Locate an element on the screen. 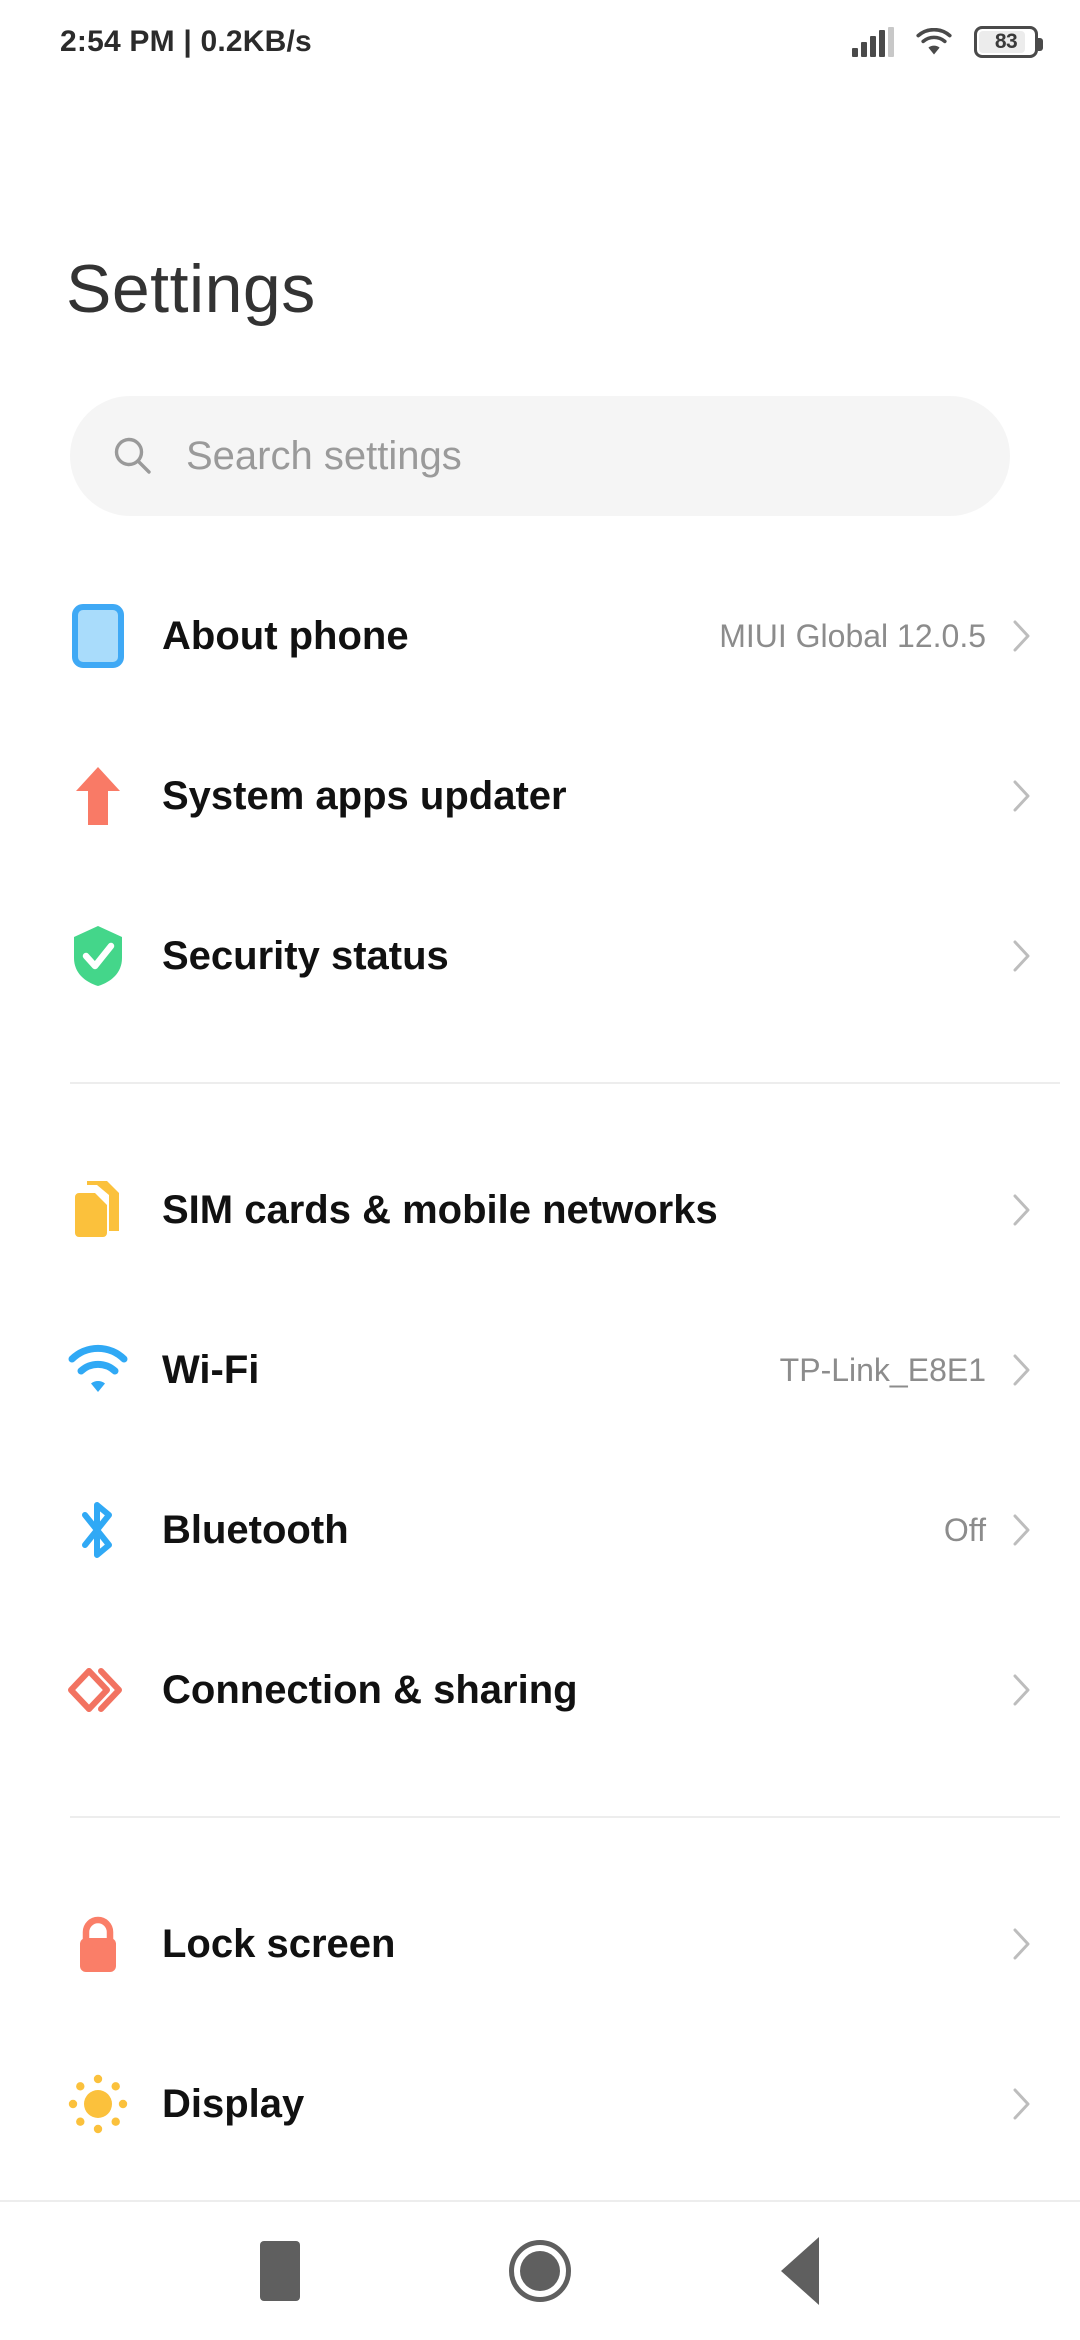  sun-icon is located at coordinates (98, 2104).